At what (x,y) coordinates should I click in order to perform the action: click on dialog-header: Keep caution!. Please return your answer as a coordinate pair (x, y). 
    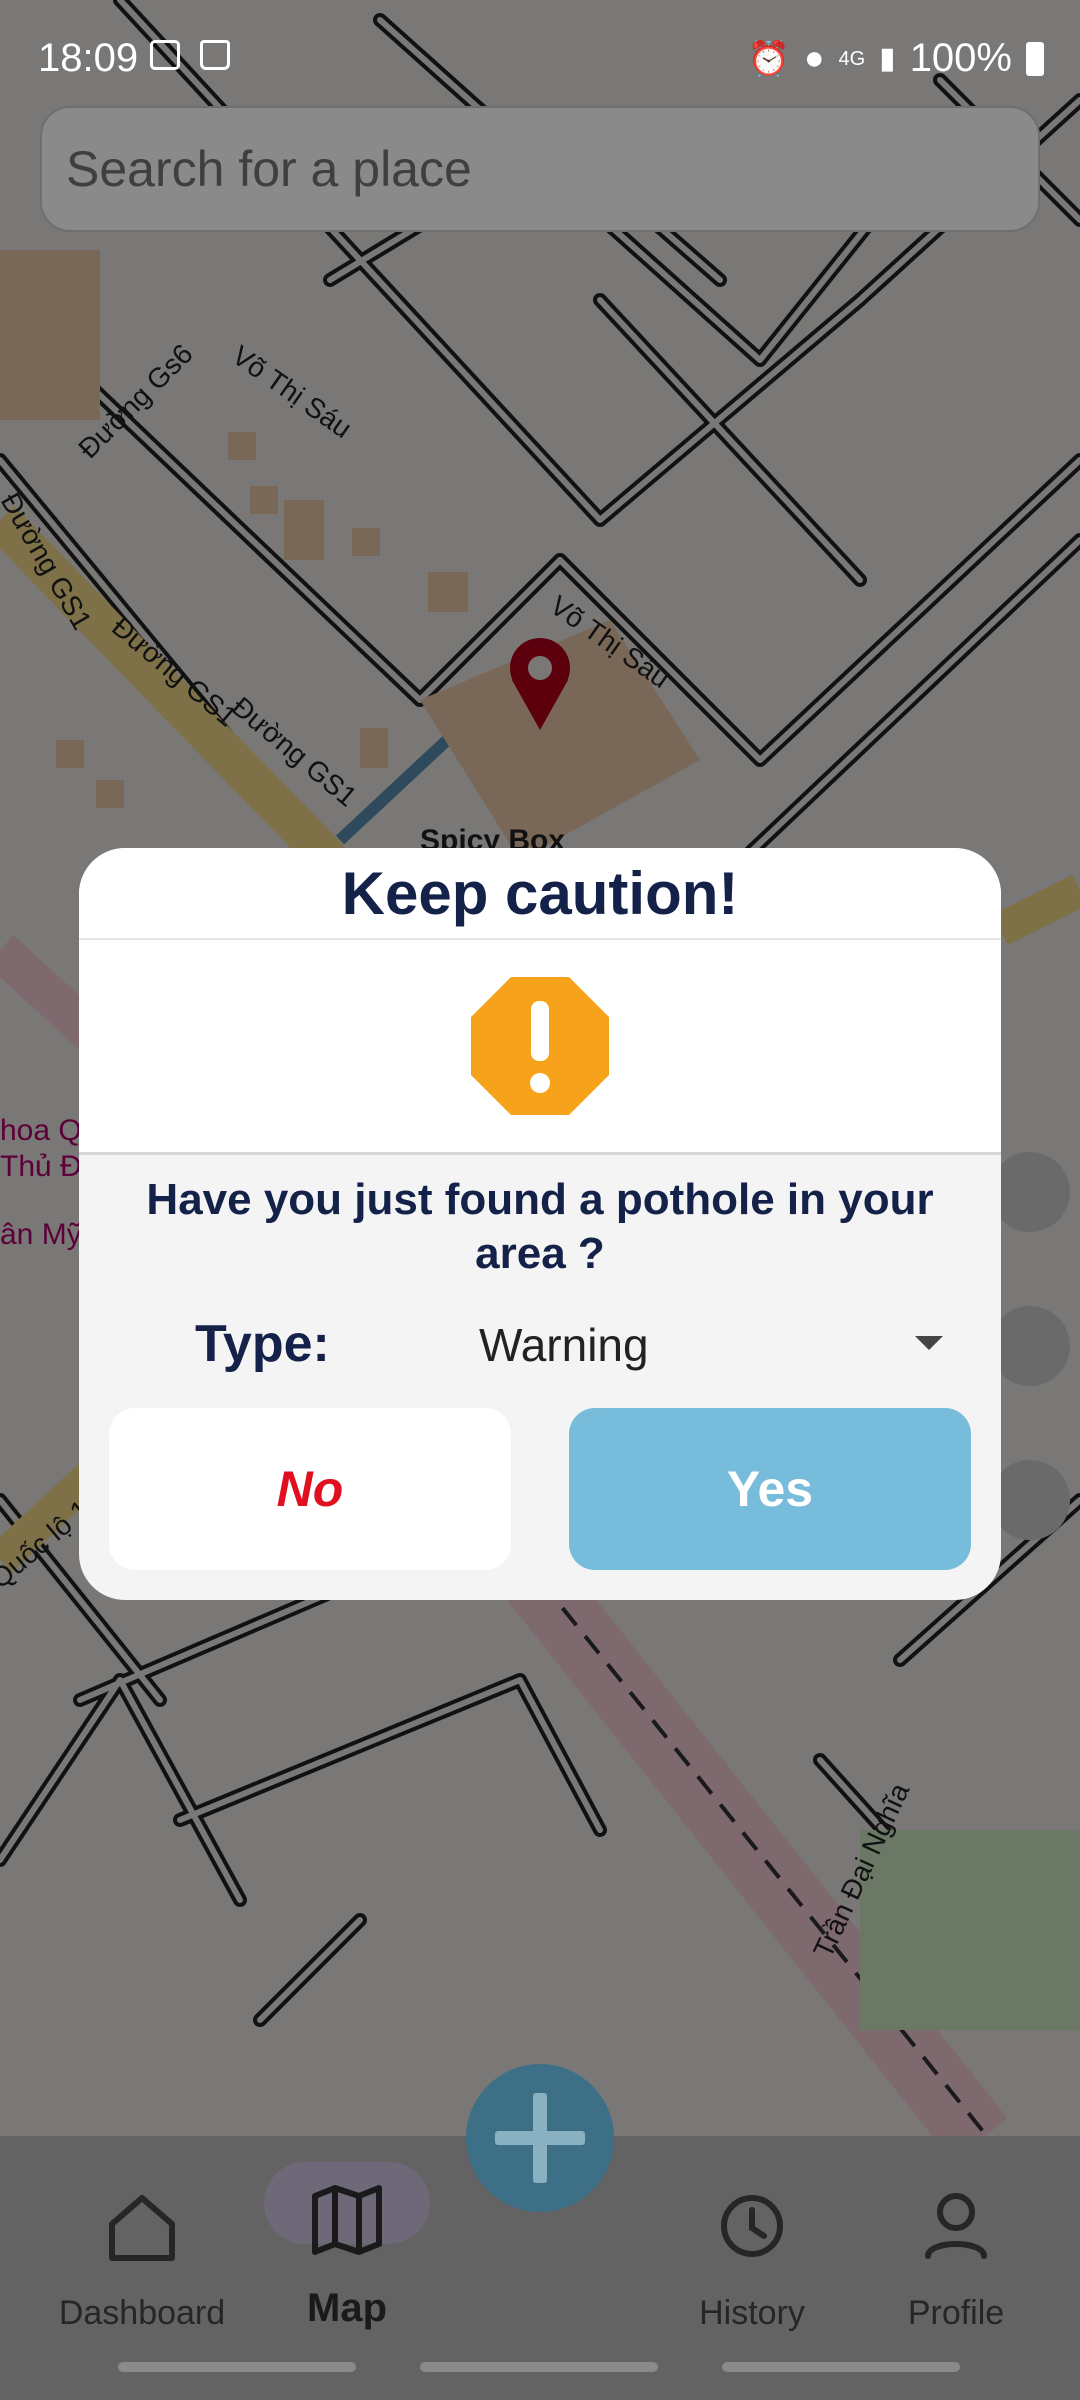
    Looking at the image, I should click on (540, 894).